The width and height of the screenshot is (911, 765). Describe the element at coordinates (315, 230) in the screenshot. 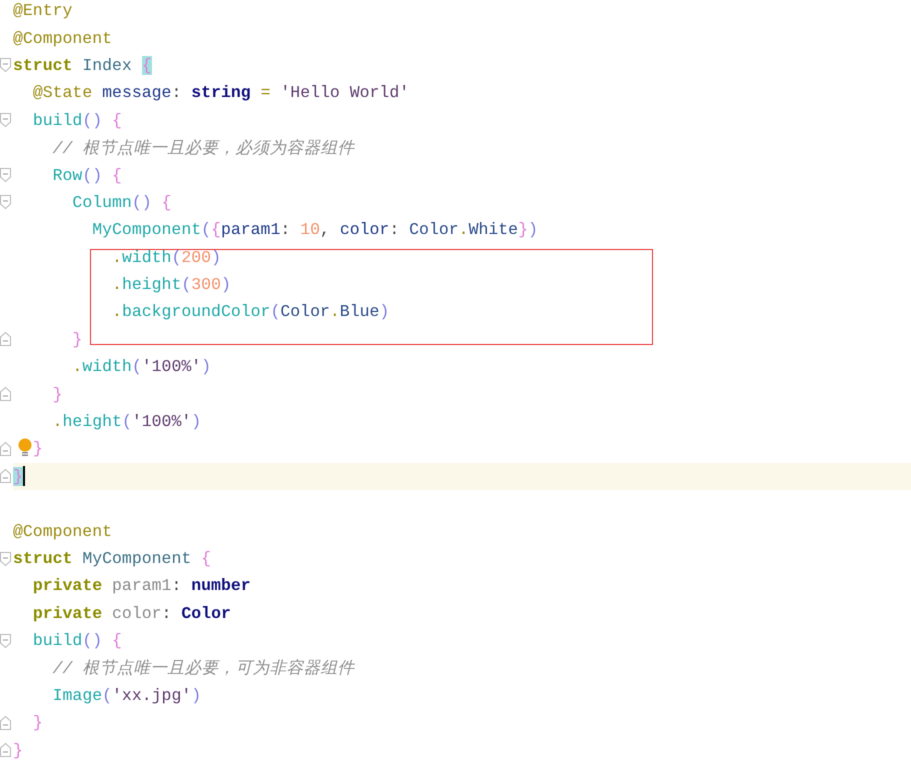

I see `code-line: MyComponent({param1: 10, color: Color.White})` at that location.